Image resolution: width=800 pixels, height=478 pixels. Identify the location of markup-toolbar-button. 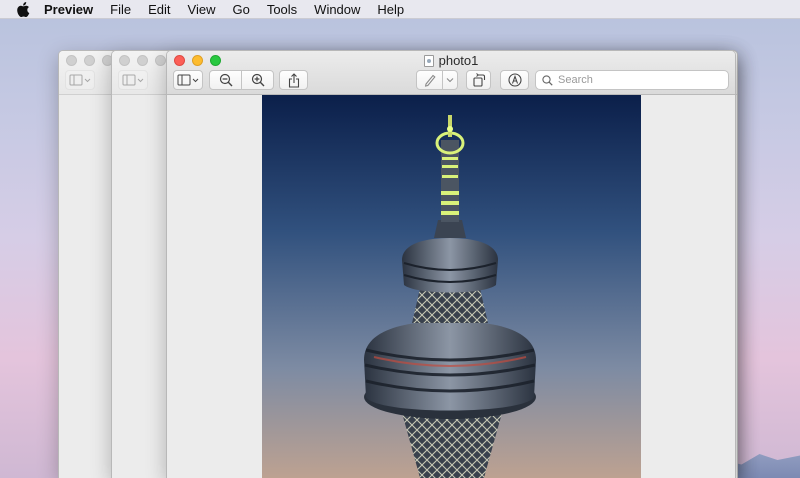
(514, 80).